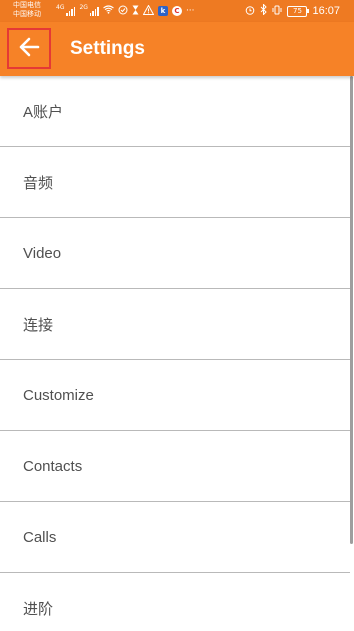  Describe the element at coordinates (175, 602) in the screenshot. I see `settings-item-advanced: 进阶` at that location.